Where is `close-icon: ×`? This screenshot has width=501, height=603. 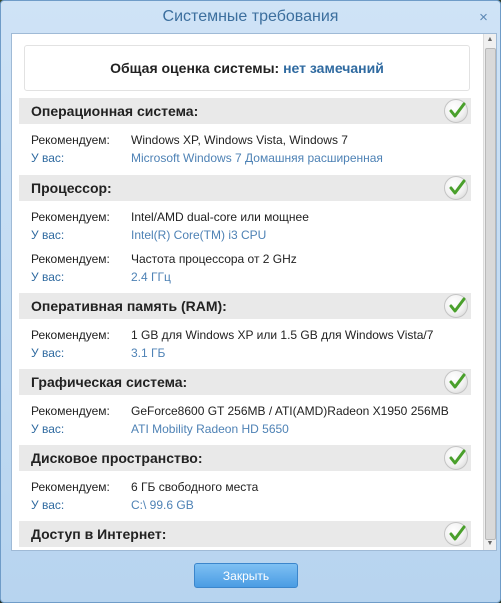 close-icon: × is located at coordinates (483, 17).